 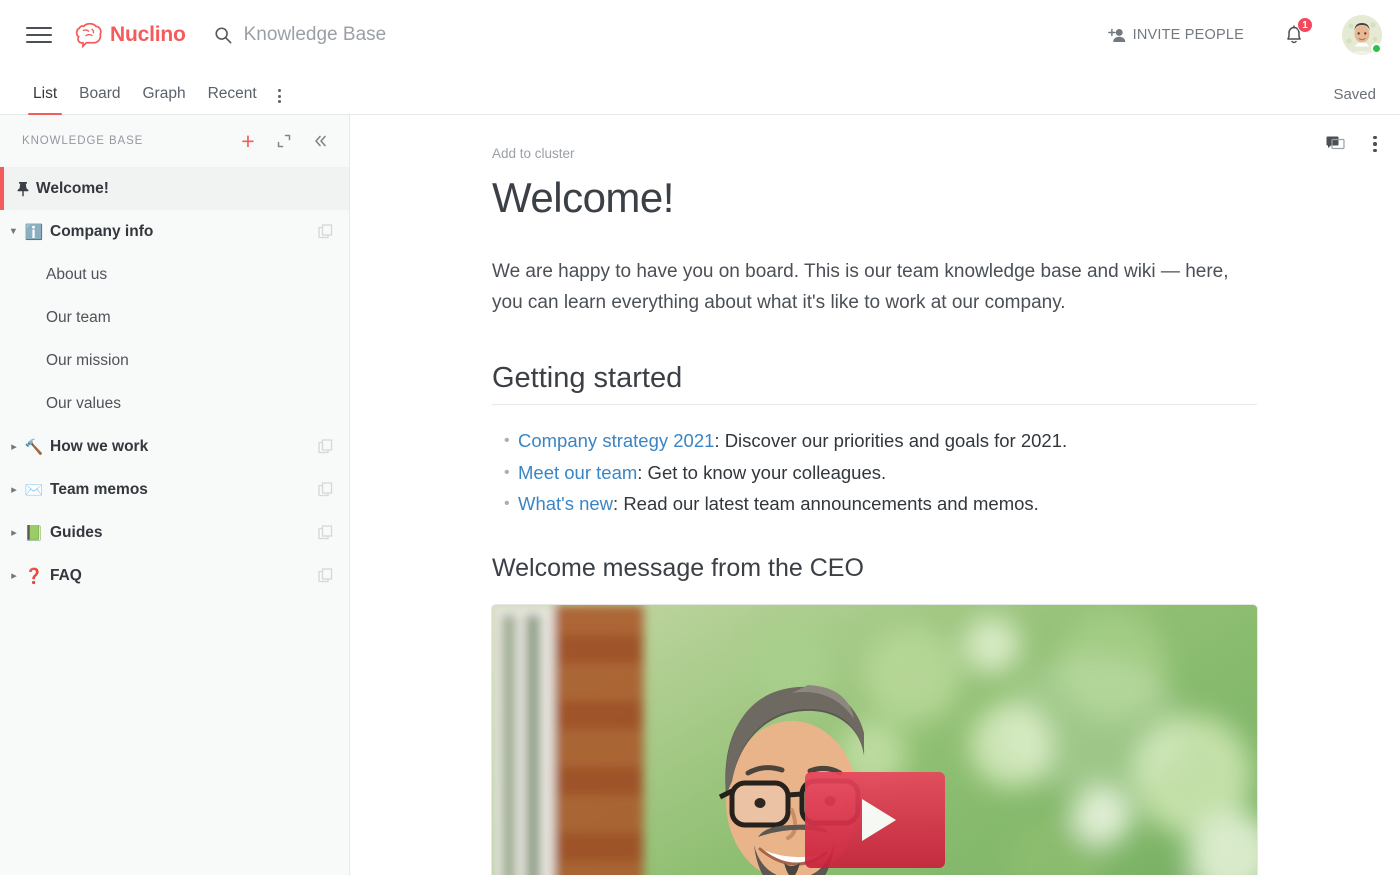 What do you see at coordinates (174, 532) in the screenshot?
I see `sidebar-item-guides: ▸ 📗 Guides` at bounding box center [174, 532].